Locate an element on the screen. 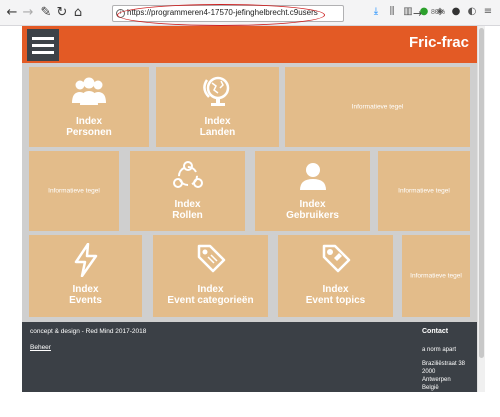 The width and height of the screenshot is (500, 417). globe-icon is located at coordinates (216, 91).